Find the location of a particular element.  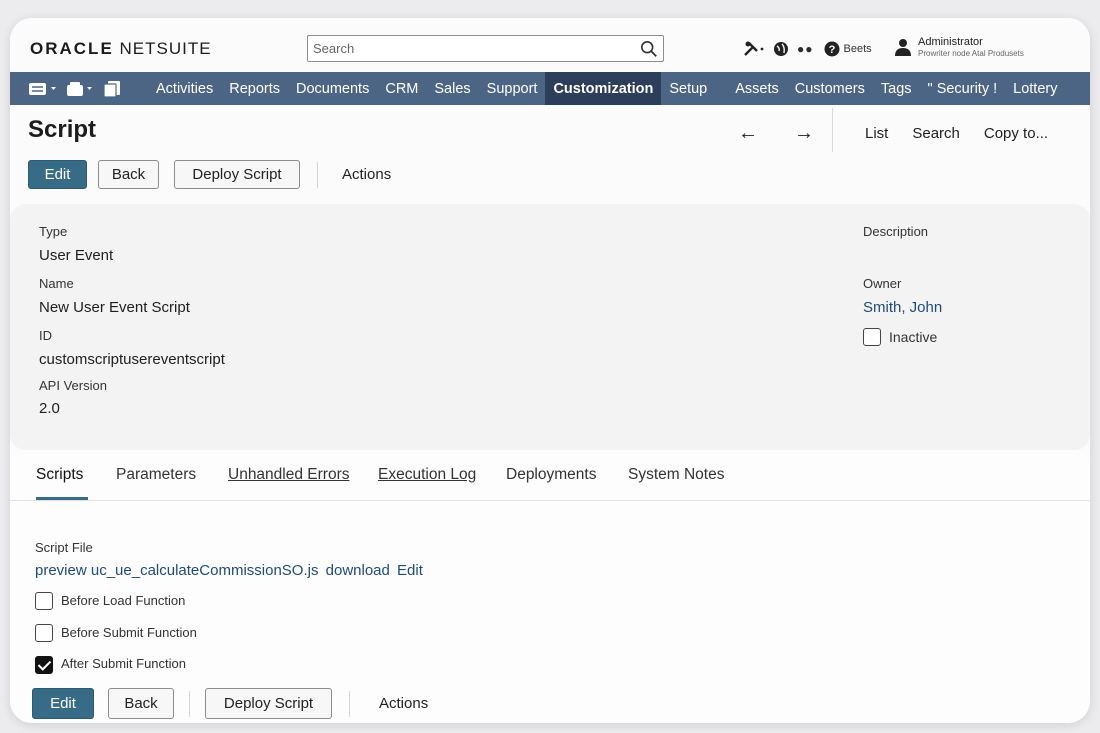

back-button-bottom: Back is located at coordinates (141, 703).